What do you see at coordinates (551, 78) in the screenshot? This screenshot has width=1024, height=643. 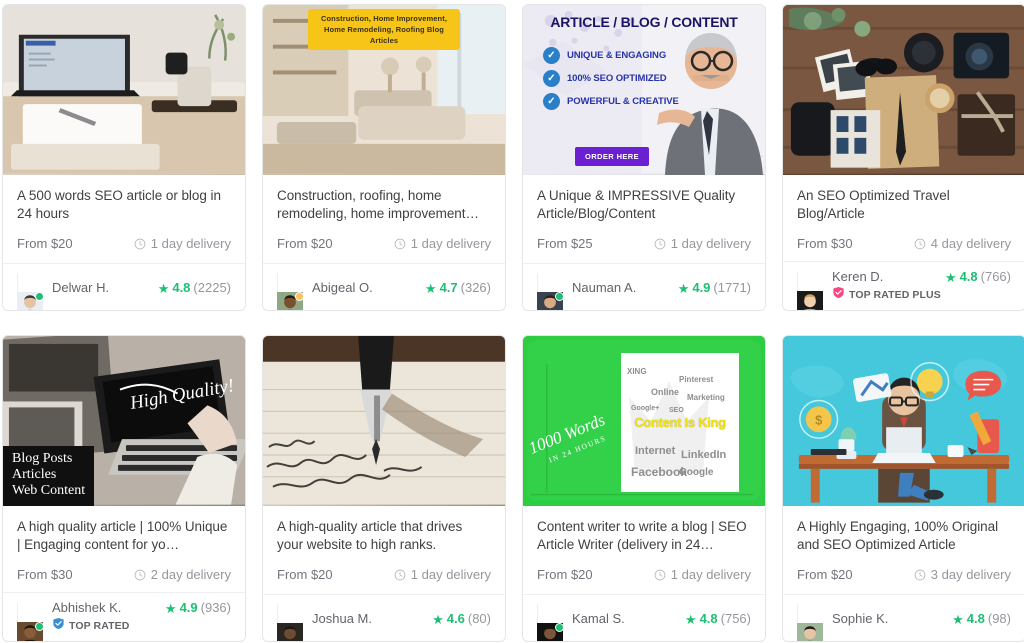 I see `check-icon: ✓` at bounding box center [551, 78].